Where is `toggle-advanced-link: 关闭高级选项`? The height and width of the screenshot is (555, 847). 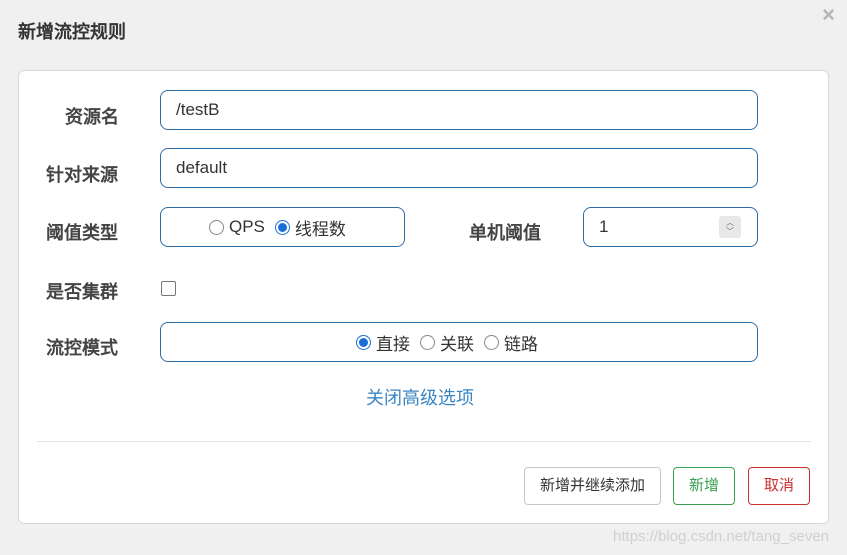 toggle-advanced-link: 关闭高级选项 is located at coordinates (420, 397).